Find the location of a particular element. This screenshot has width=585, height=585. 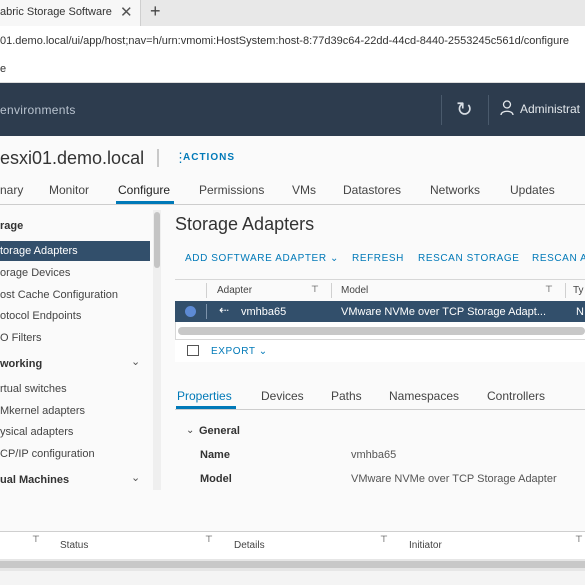

tab-devices: Devices is located at coordinates (282, 396).